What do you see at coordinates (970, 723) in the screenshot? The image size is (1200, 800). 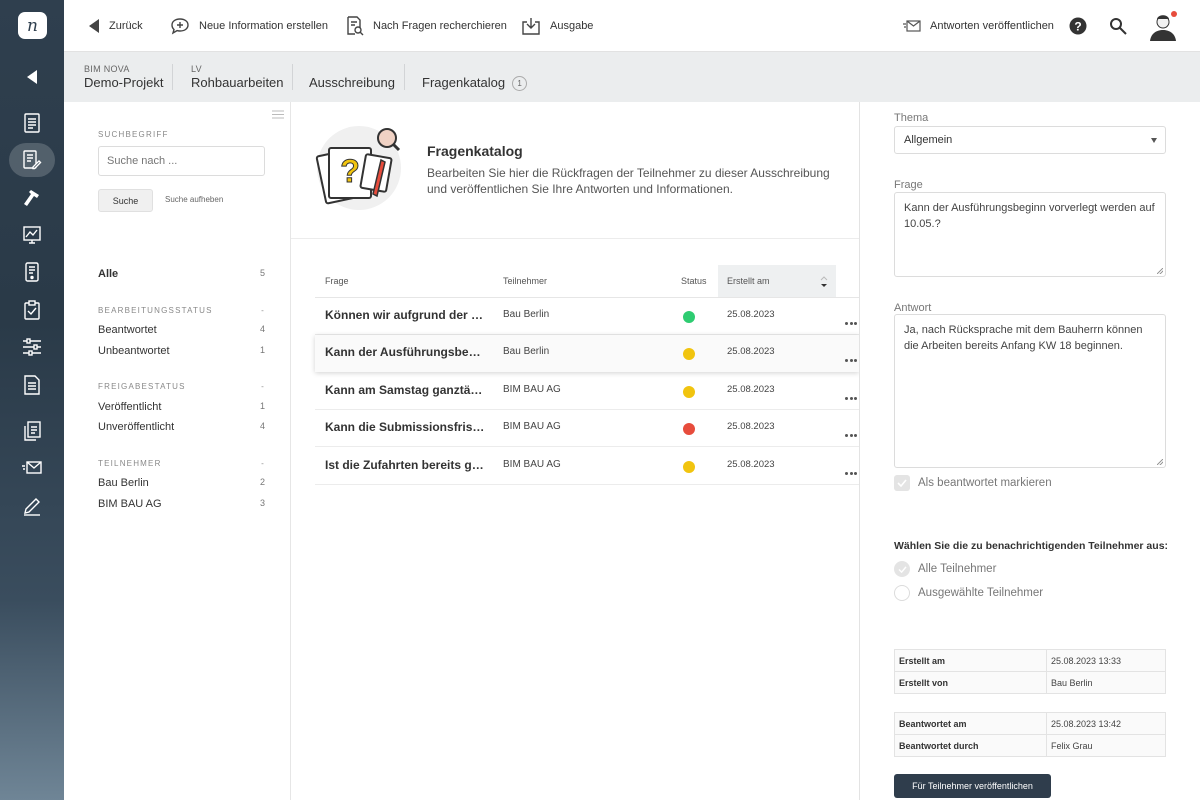 I see `answered-at-label: Beantwortet am` at bounding box center [970, 723].